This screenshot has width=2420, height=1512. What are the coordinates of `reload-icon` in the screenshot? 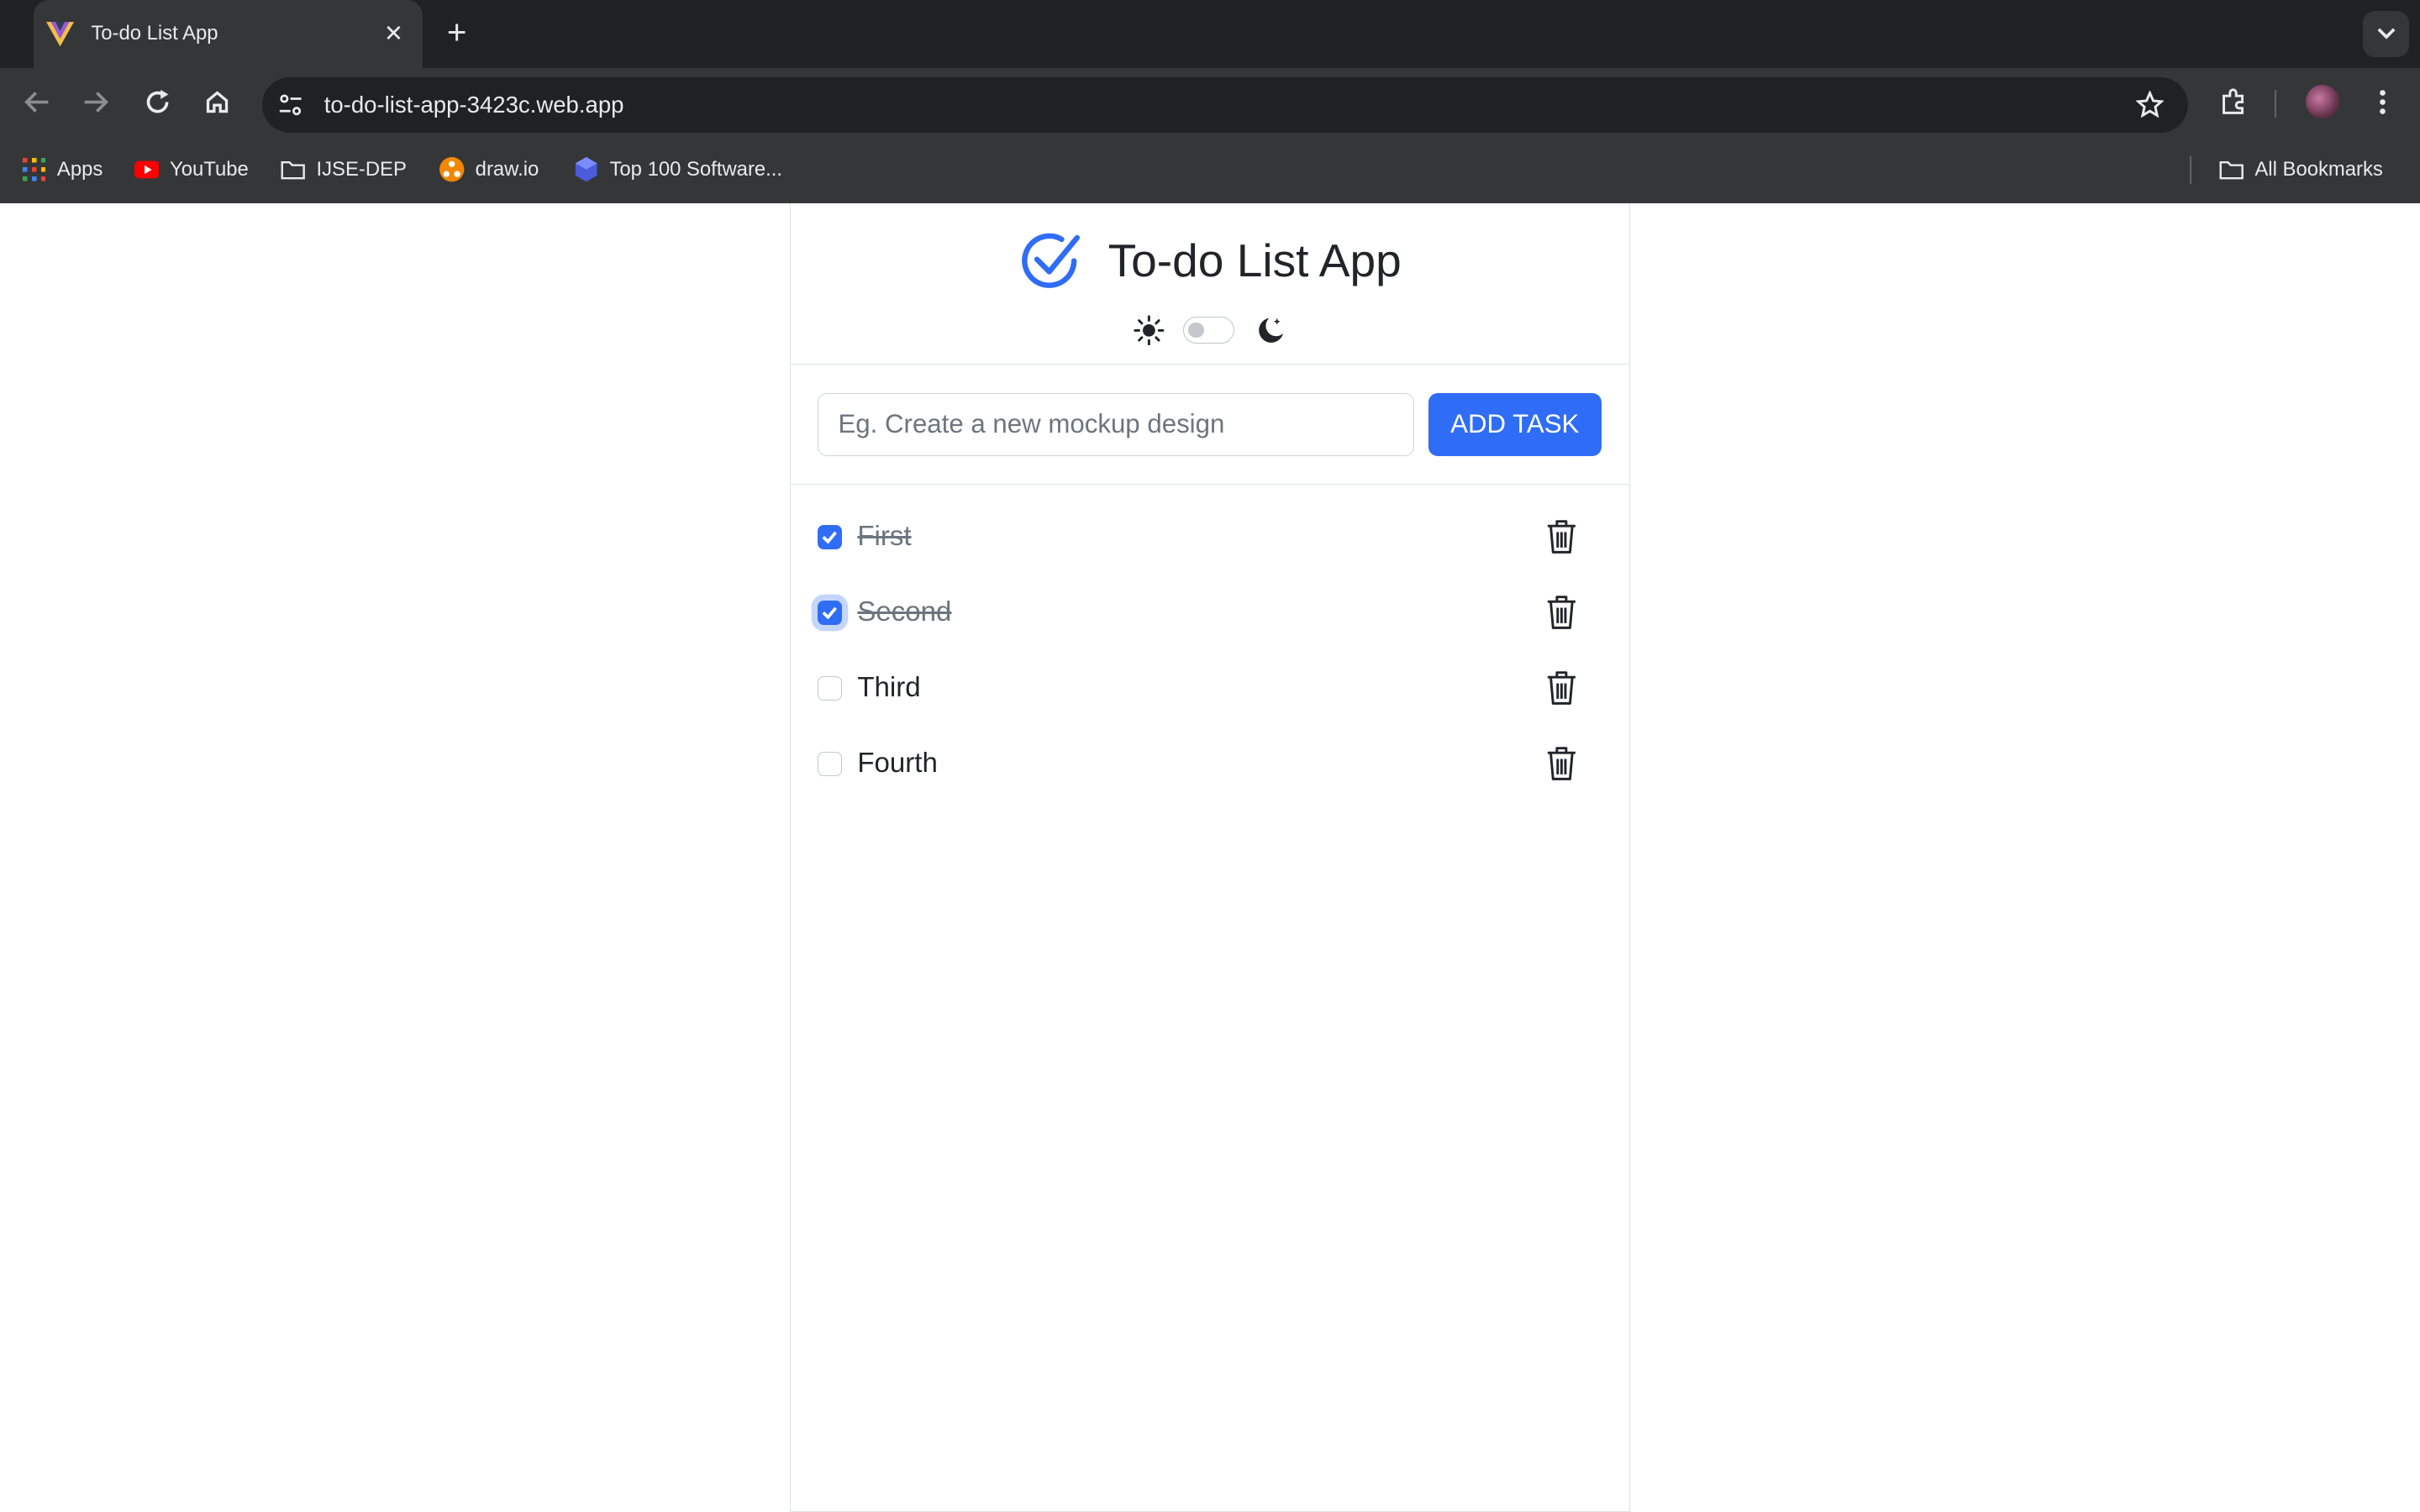 It's located at (157, 101).